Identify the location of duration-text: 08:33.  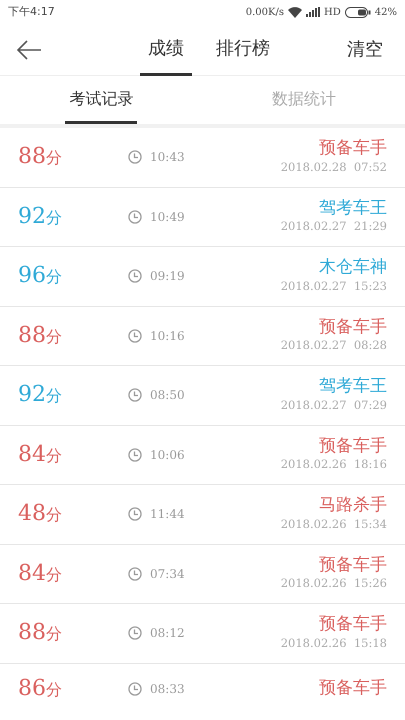
(167, 689).